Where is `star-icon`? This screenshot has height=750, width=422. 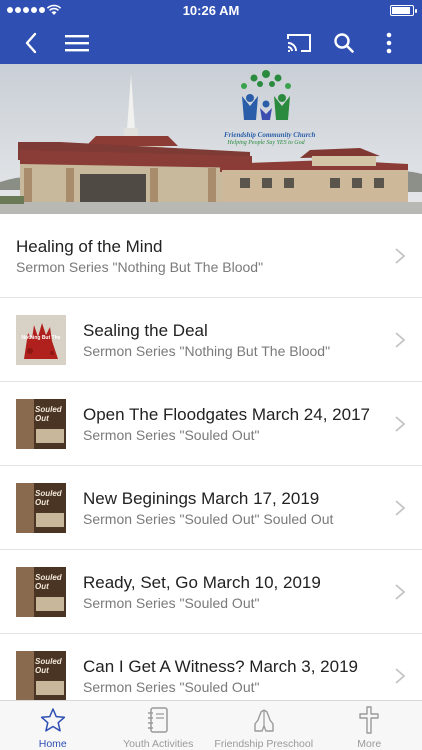 star-icon is located at coordinates (52, 720).